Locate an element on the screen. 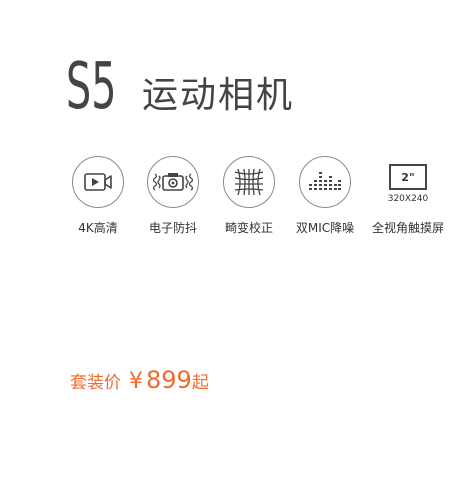  price-label: 套装价 is located at coordinates (95, 383).